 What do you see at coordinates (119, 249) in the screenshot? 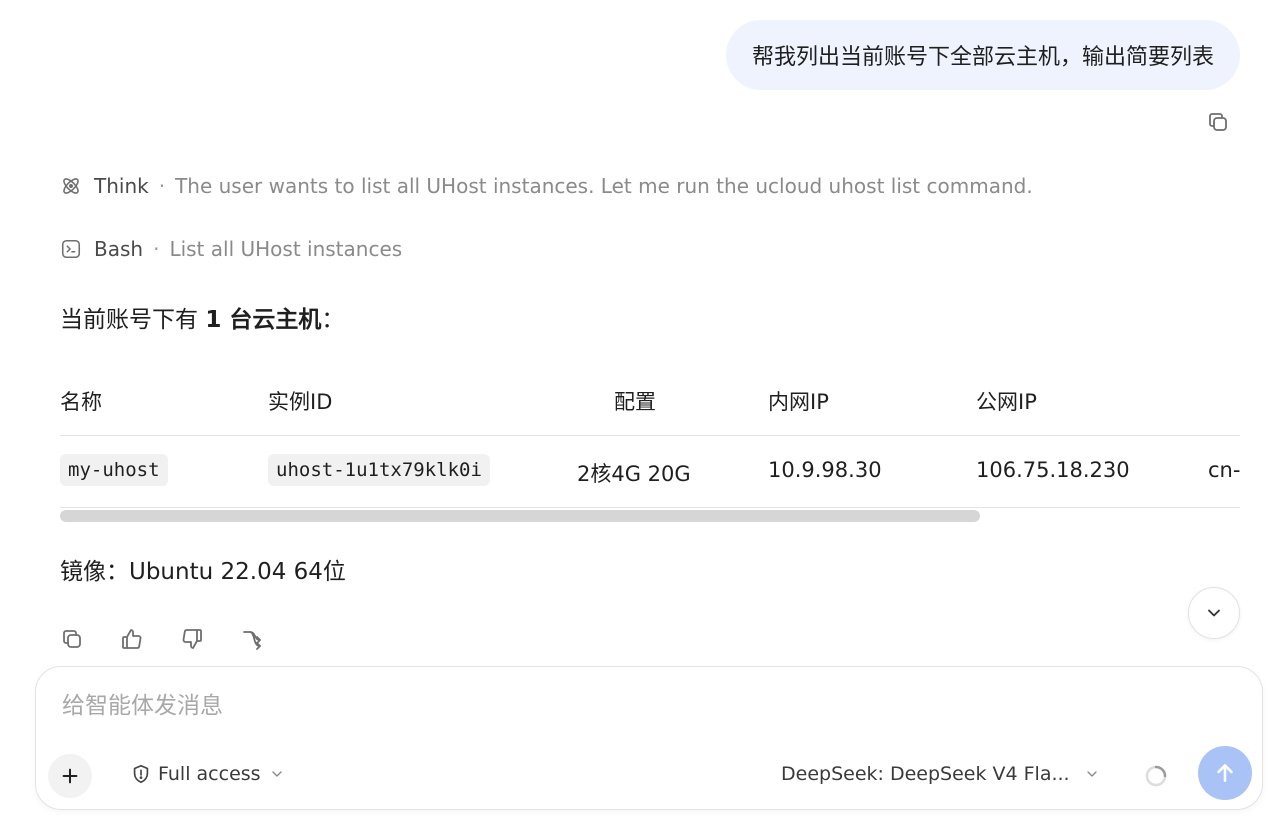
I see `bash-label: Bash` at bounding box center [119, 249].